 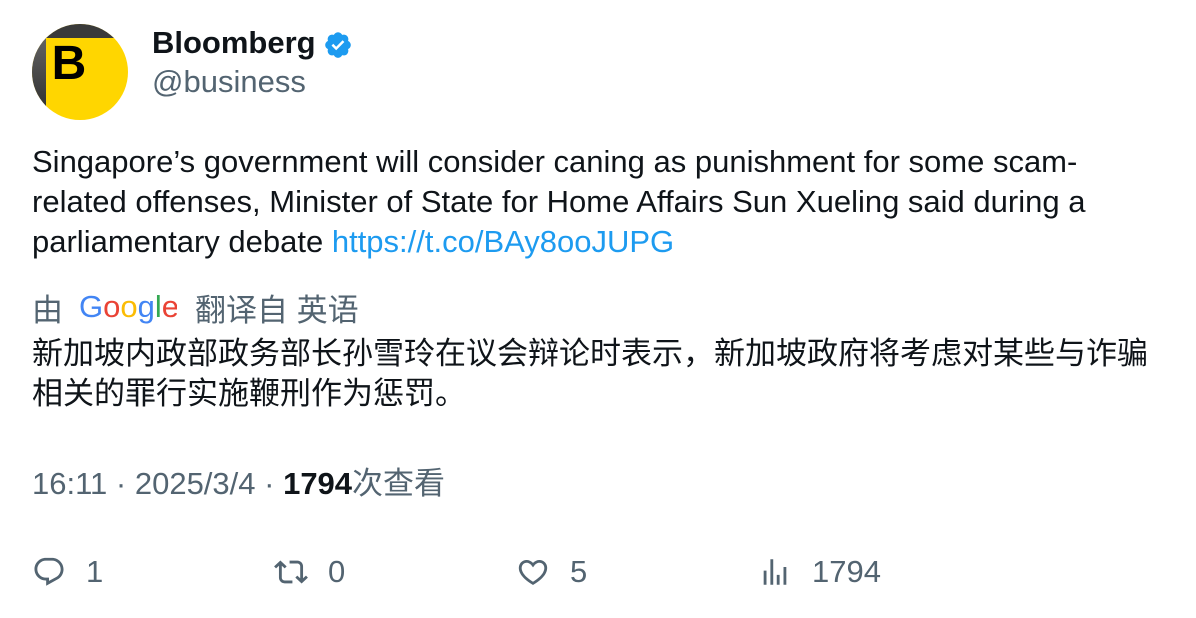 What do you see at coordinates (846, 571) in the screenshot?
I see `views-count-action: 1794` at bounding box center [846, 571].